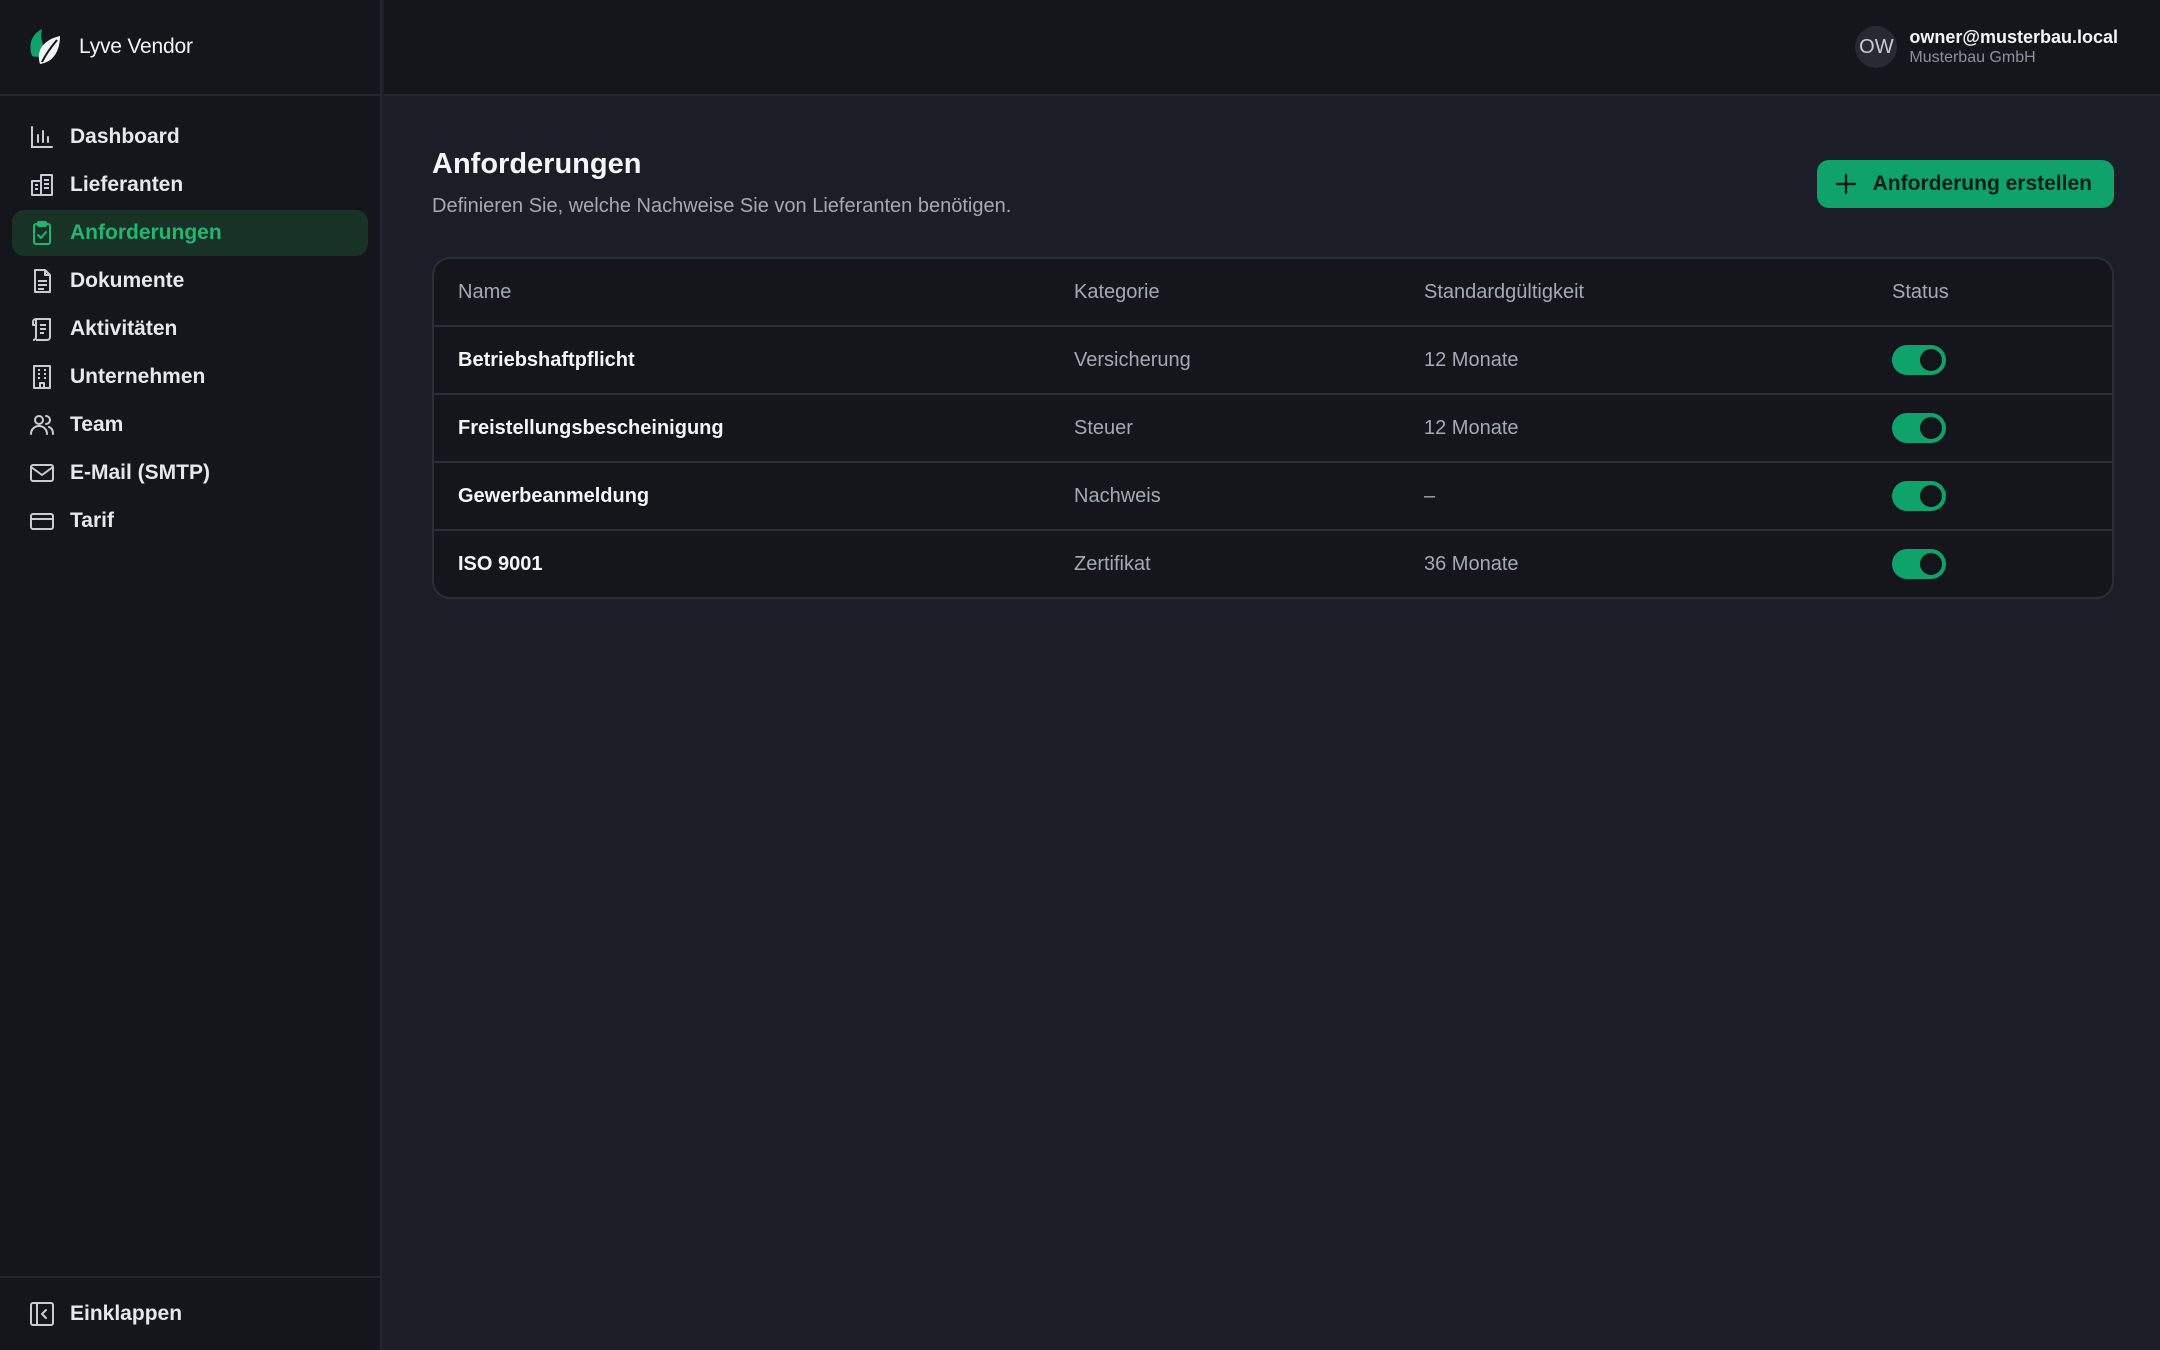  What do you see at coordinates (42, 185) in the screenshot?
I see `buildings-icon` at bounding box center [42, 185].